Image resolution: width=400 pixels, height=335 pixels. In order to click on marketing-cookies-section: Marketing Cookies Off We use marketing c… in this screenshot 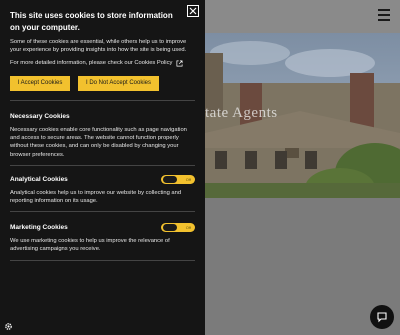, I will do `click(102, 237)`.